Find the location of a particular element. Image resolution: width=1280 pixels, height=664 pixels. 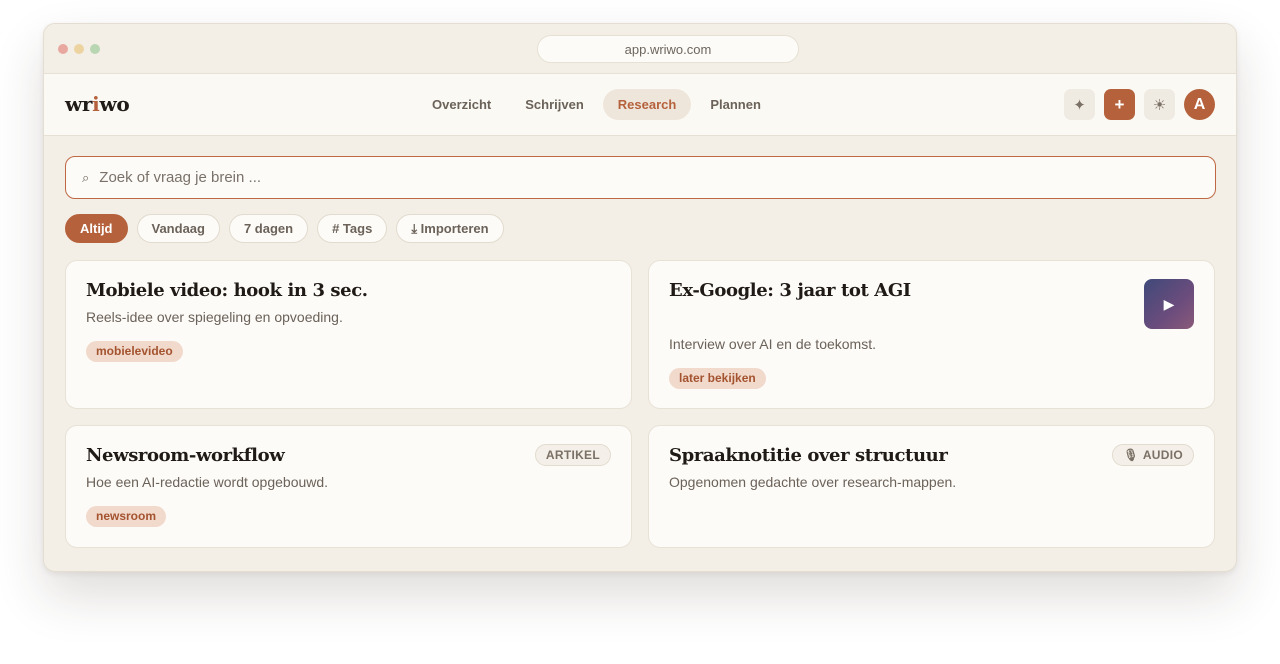

main-nav: Overzicht Schrijven Research Plannen is located at coordinates (596, 104).